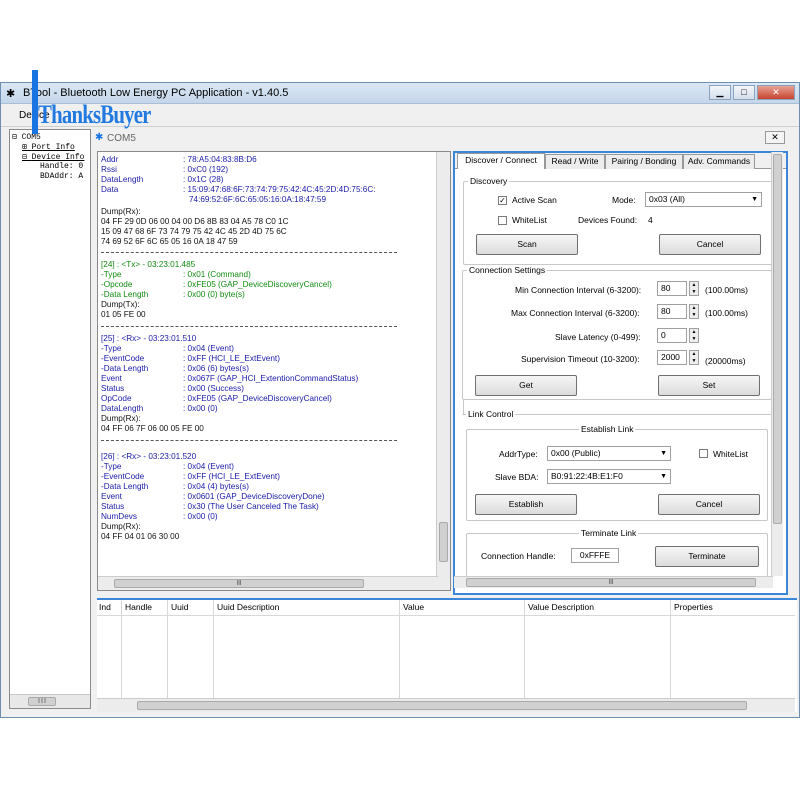 The height and width of the screenshot is (800, 800). Describe the element at coordinates (693, 607) in the screenshot. I see `col-properties: Properties` at that location.